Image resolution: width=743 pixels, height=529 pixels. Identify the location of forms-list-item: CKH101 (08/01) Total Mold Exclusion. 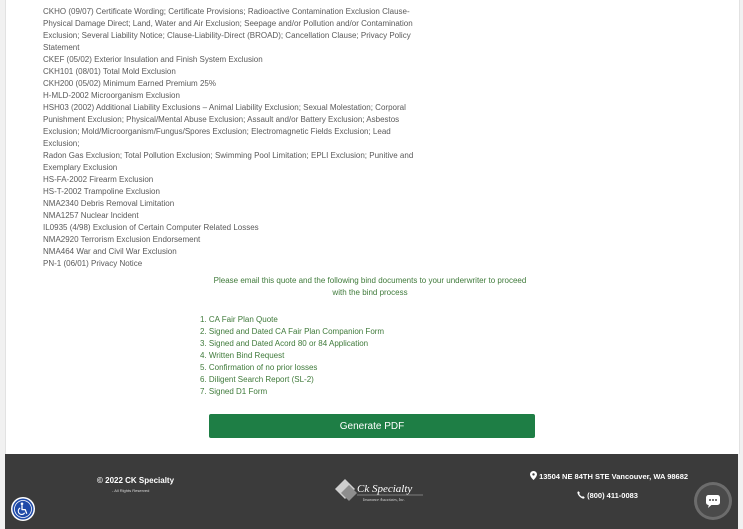
(109, 71).